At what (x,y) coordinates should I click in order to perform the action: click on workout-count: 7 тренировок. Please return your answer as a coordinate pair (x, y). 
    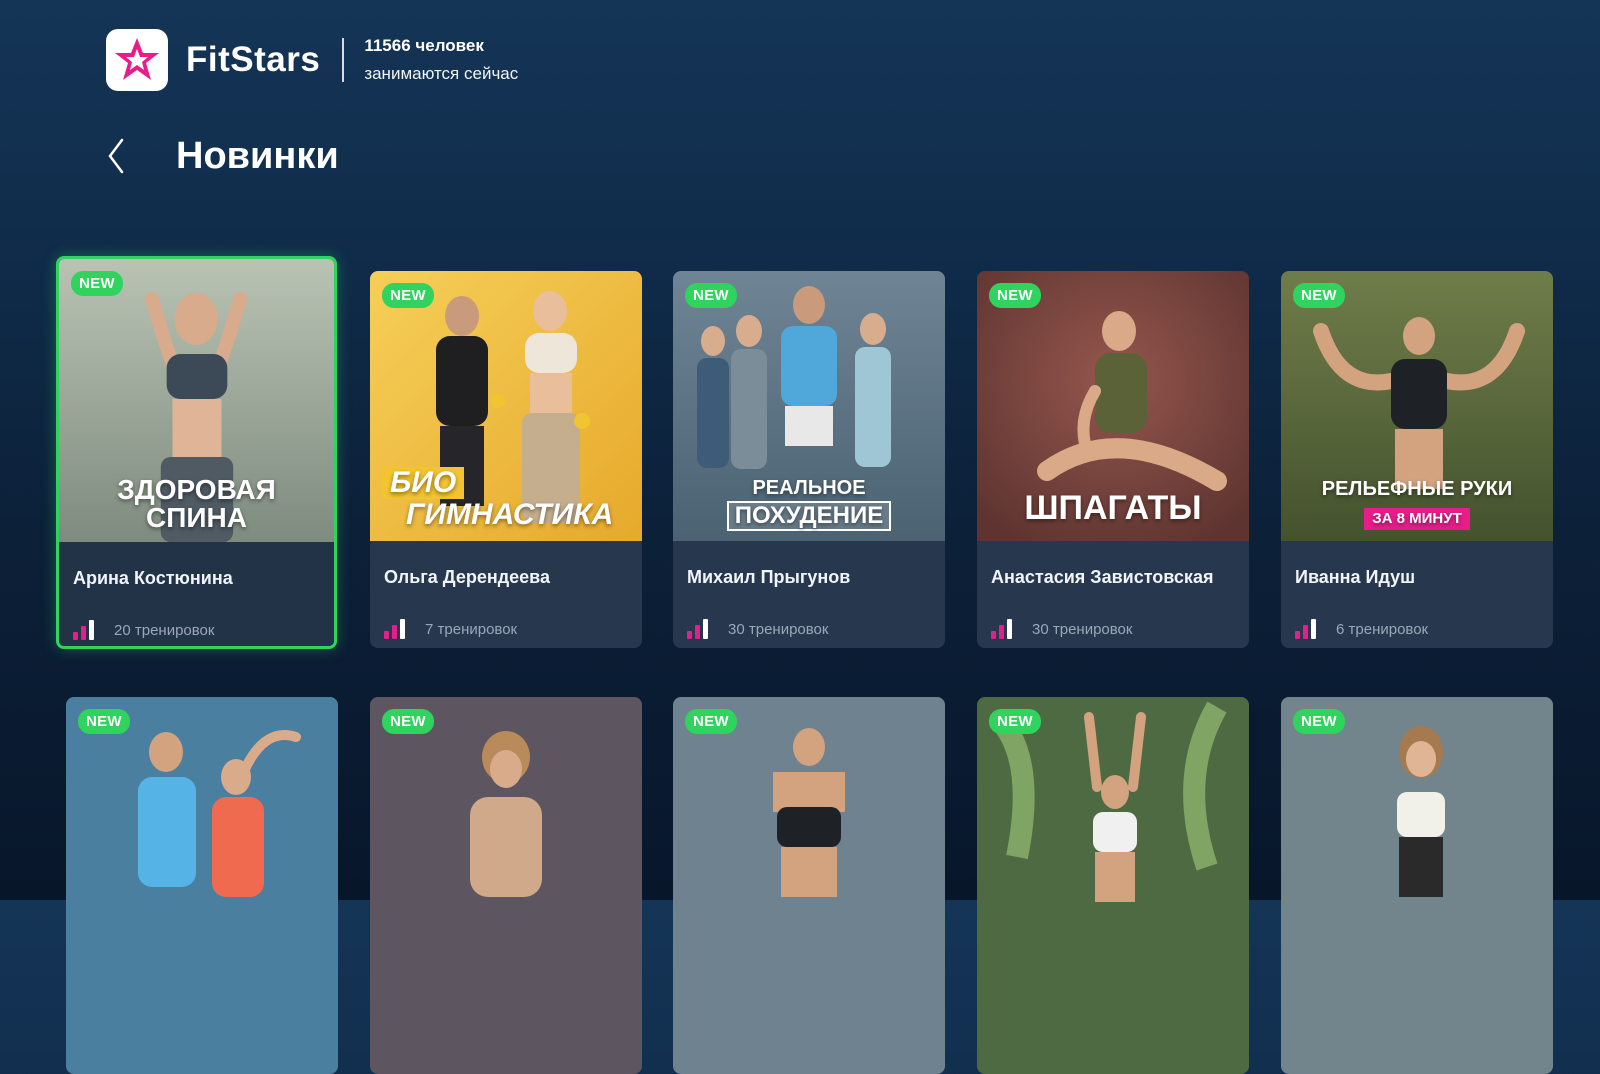
    Looking at the image, I should click on (471, 629).